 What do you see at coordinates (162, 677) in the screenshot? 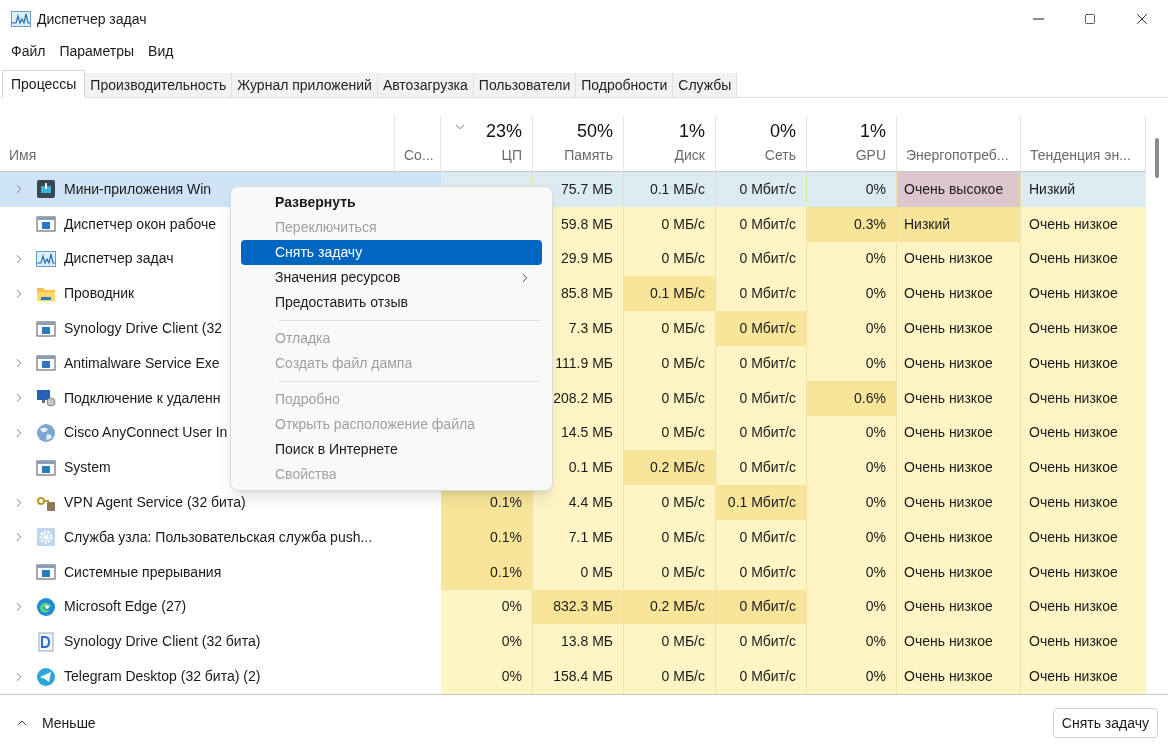
I see `process-name: Telegram Desktop (32 бита) (2)` at bounding box center [162, 677].